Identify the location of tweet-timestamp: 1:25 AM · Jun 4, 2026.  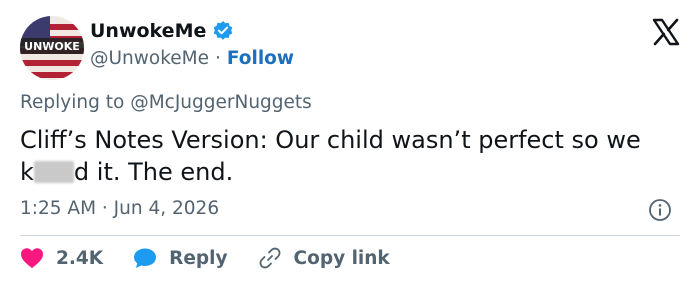
(119, 208).